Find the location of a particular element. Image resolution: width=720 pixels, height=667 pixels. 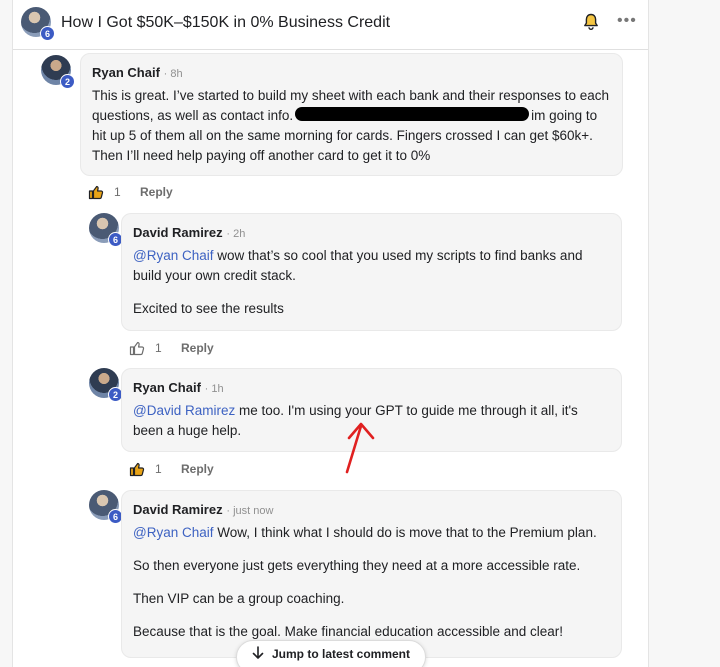

user-mention-link: @David Ramirez is located at coordinates (184, 410).